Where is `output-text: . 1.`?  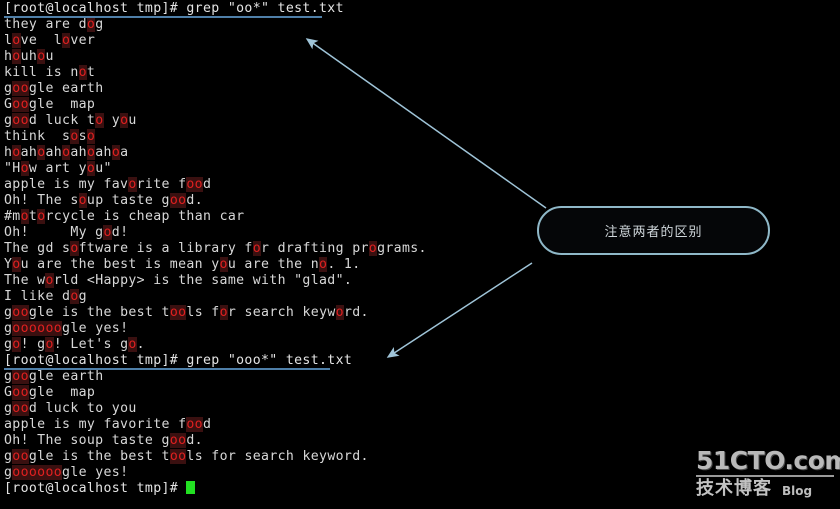 output-text: . 1. is located at coordinates (344, 264).